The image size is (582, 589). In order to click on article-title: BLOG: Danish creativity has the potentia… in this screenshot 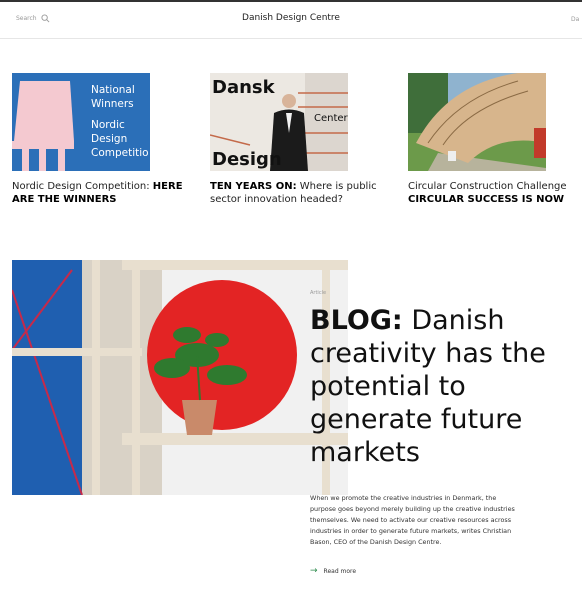, I will do `click(440, 386)`.